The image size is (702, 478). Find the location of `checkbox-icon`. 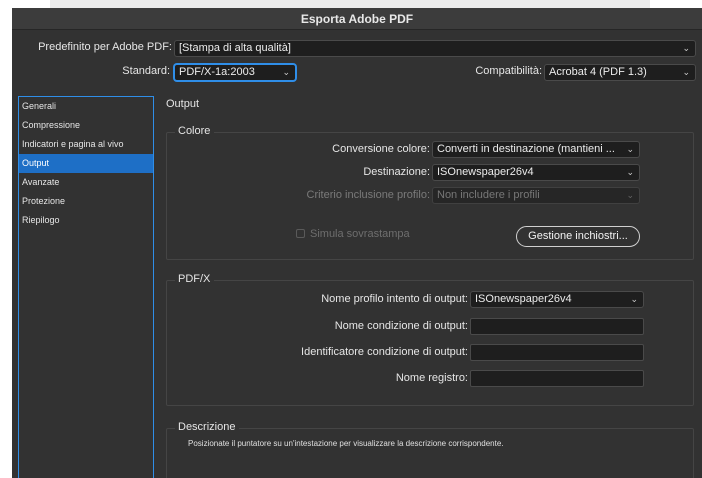

checkbox-icon is located at coordinates (300, 233).